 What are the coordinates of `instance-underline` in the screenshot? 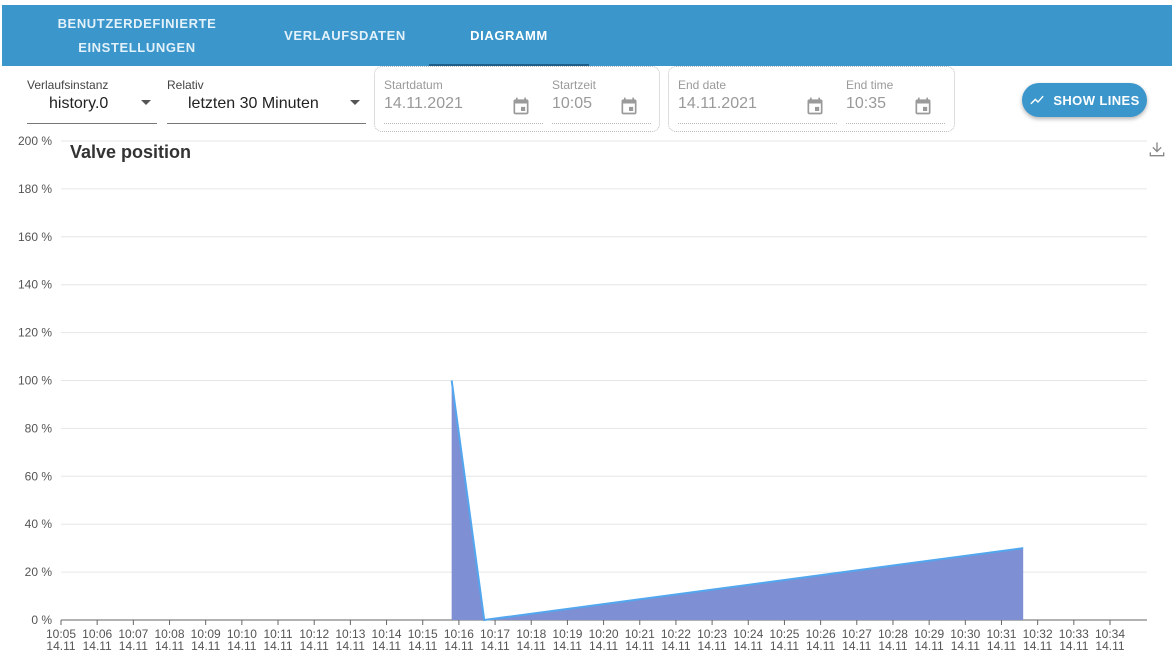 It's located at (92, 123).